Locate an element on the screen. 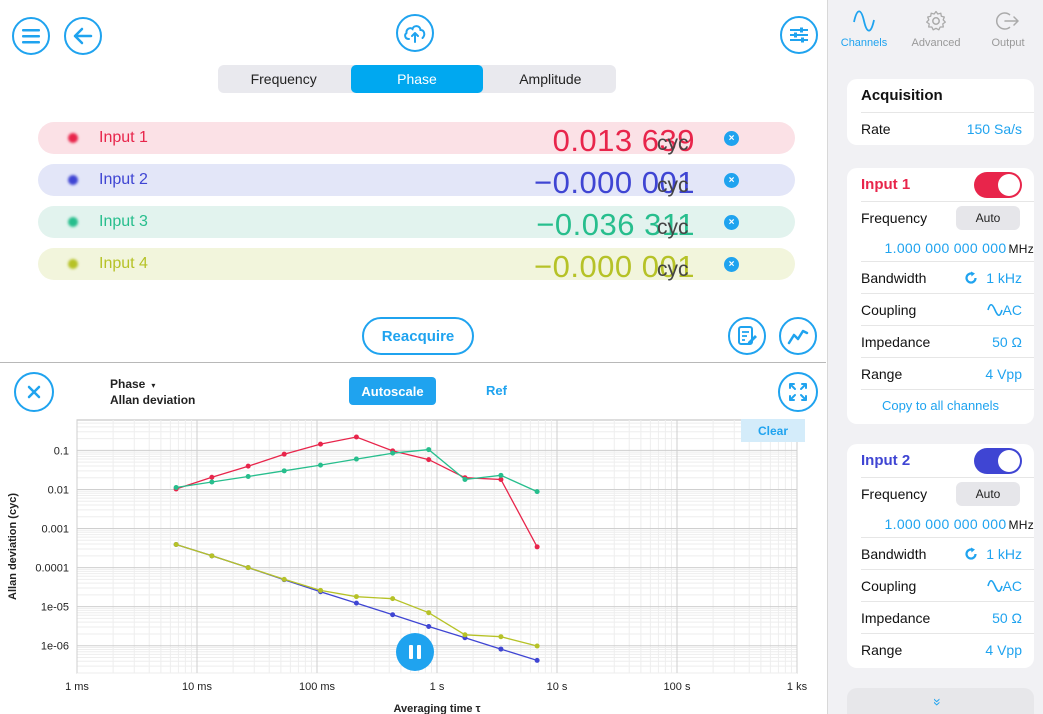  clear-button: Clear is located at coordinates (773, 430).